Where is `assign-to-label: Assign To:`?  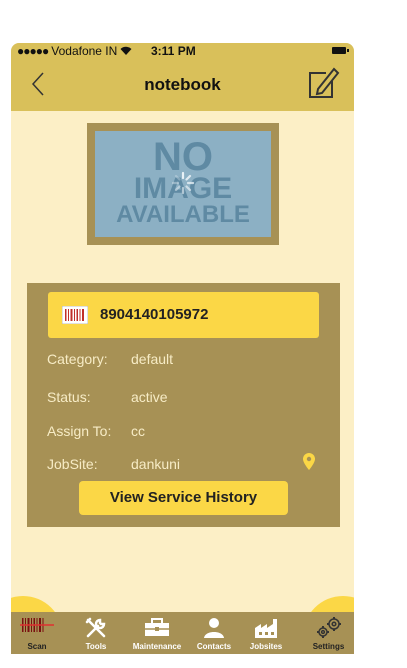
assign-to-label: Assign To: is located at coordinates (79, 431).